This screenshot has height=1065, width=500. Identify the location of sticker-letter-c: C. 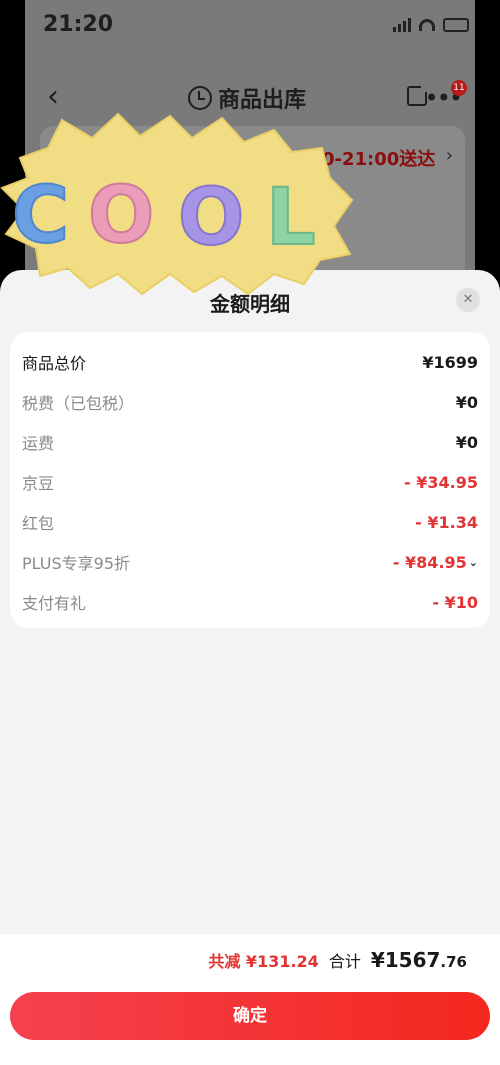
(40, 216).